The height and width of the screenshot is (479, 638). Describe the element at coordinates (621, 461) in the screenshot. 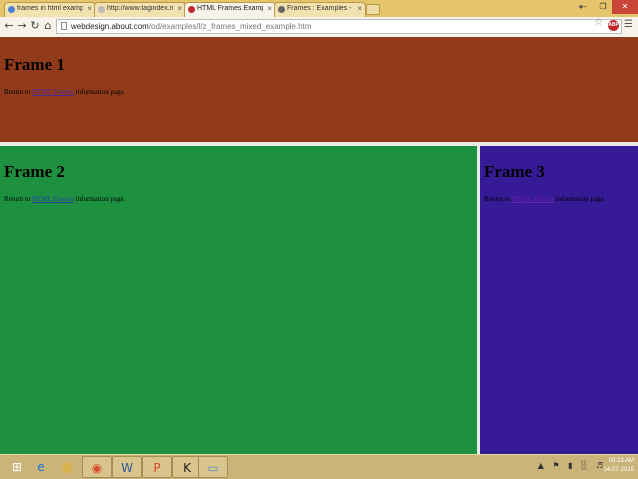

I see `clock-time: 09:23 AM` at that location.